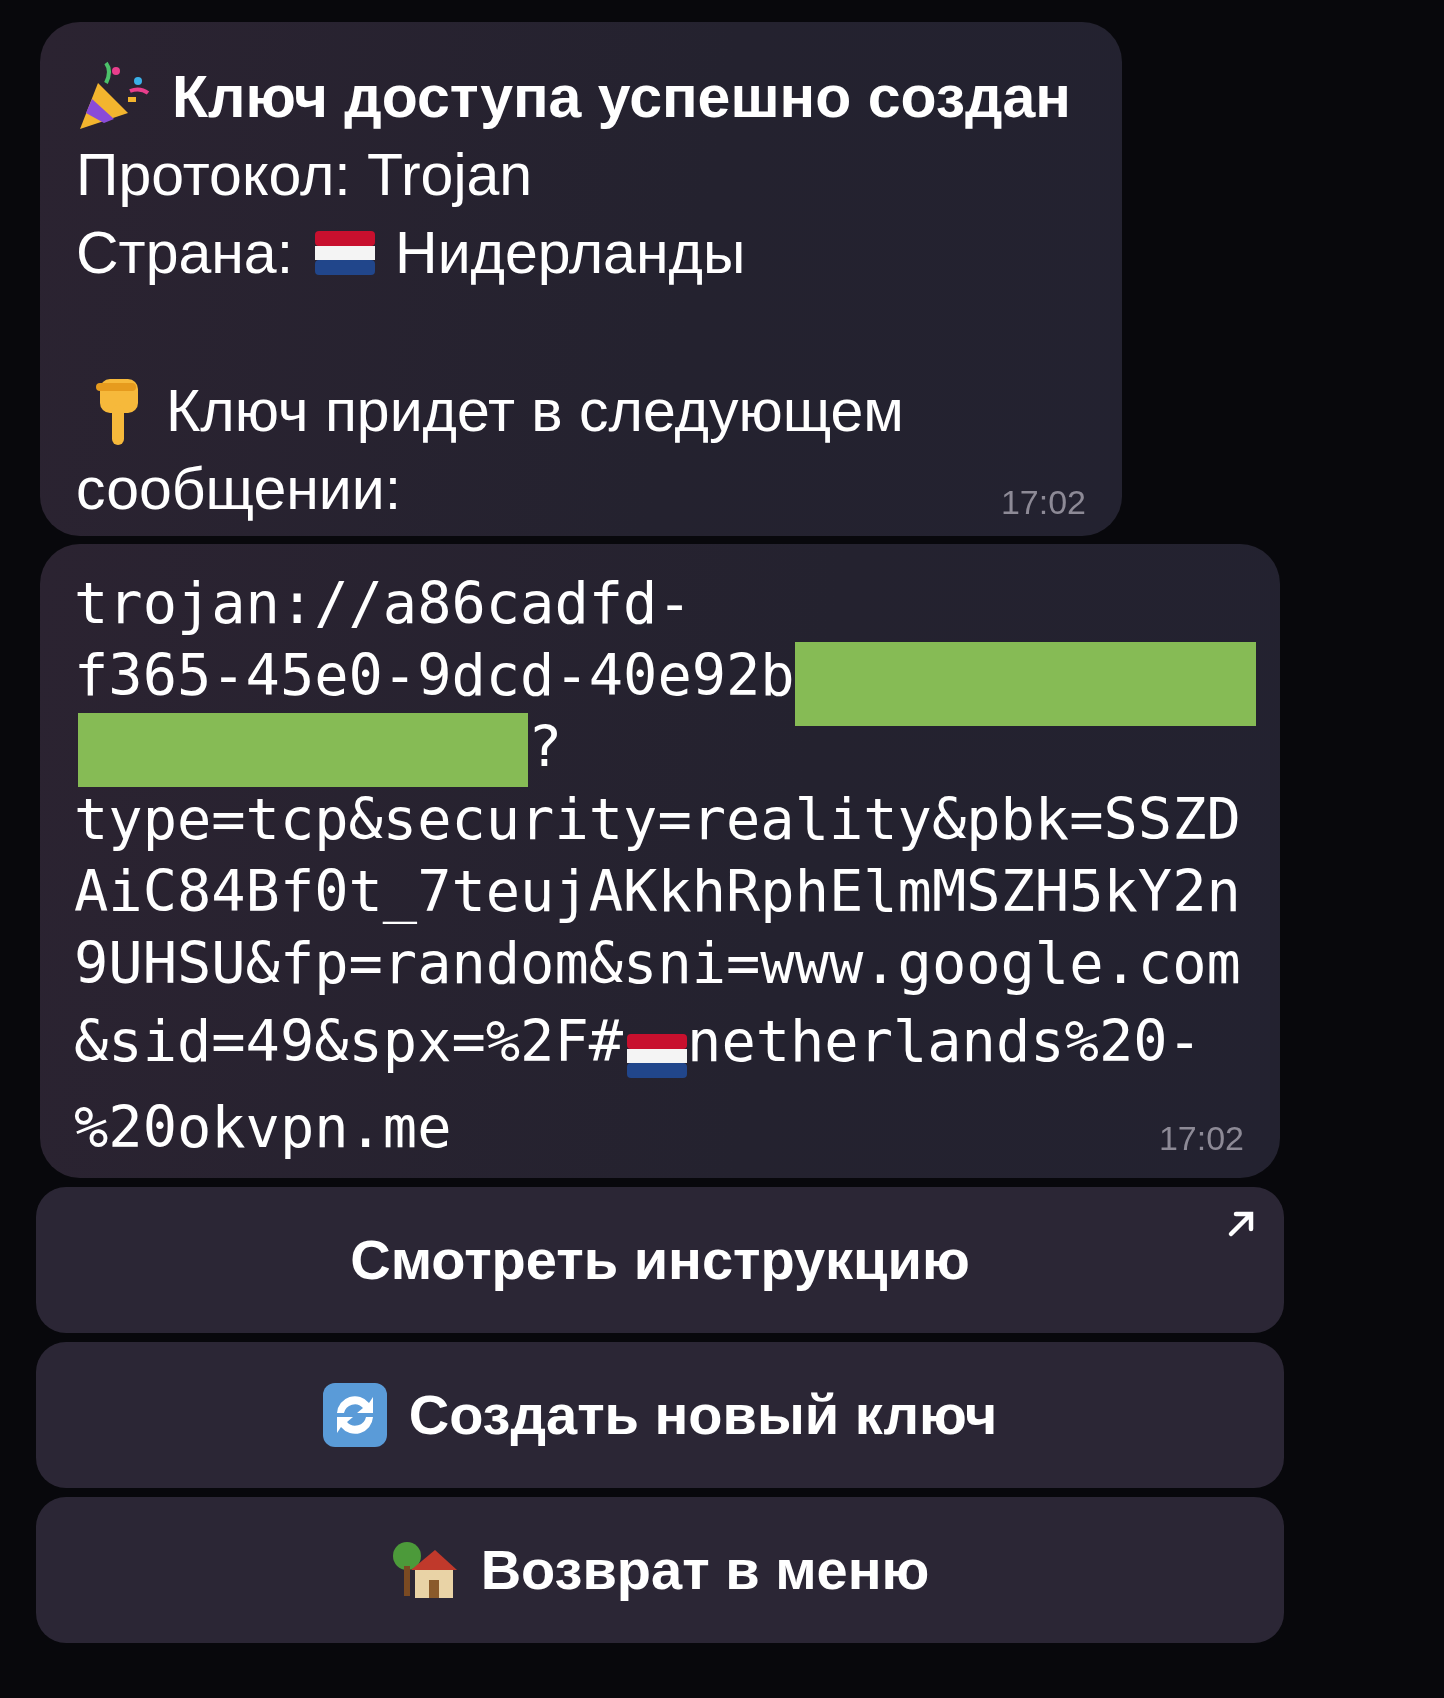 This screenshot has height=1698, width=1444. I want to click on inline-button: Возврат в меню, so click(660, 1570).